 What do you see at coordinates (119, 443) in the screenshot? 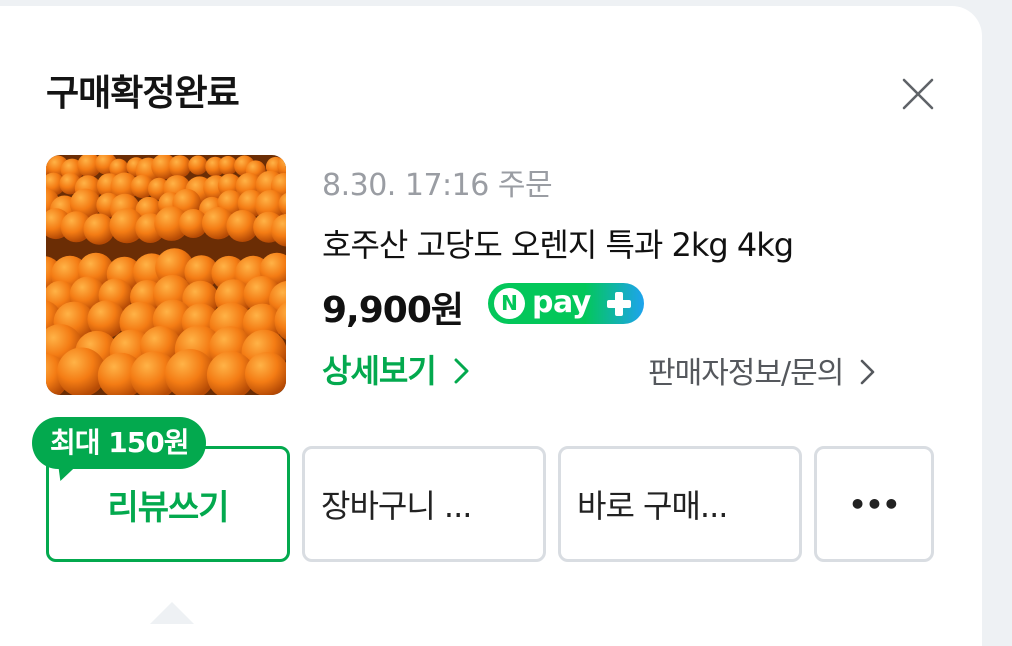
I see `reward-bubble: 최대 150원` at bounding box center [119, 443].